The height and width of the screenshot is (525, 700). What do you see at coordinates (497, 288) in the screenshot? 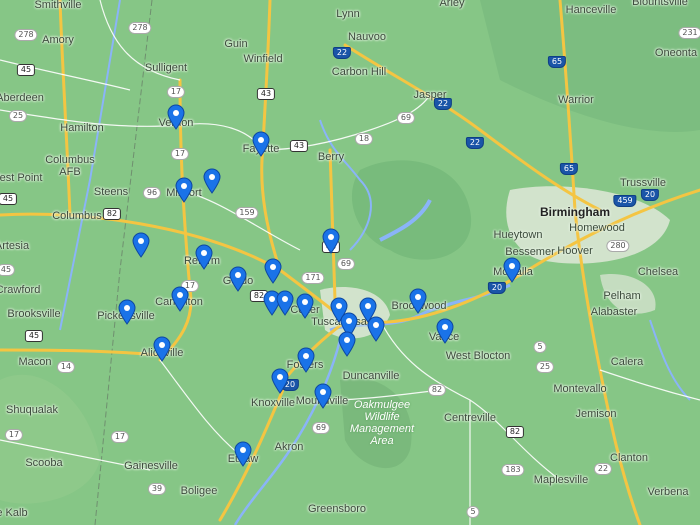
I see `interstate-shield-20: 20` at bounding box center [497, 288].